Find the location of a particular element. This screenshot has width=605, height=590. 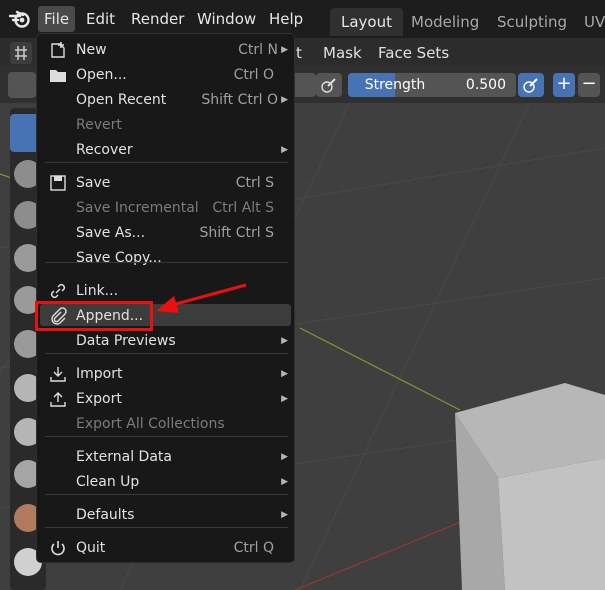

save-icon is located at coordinates (58, 183).